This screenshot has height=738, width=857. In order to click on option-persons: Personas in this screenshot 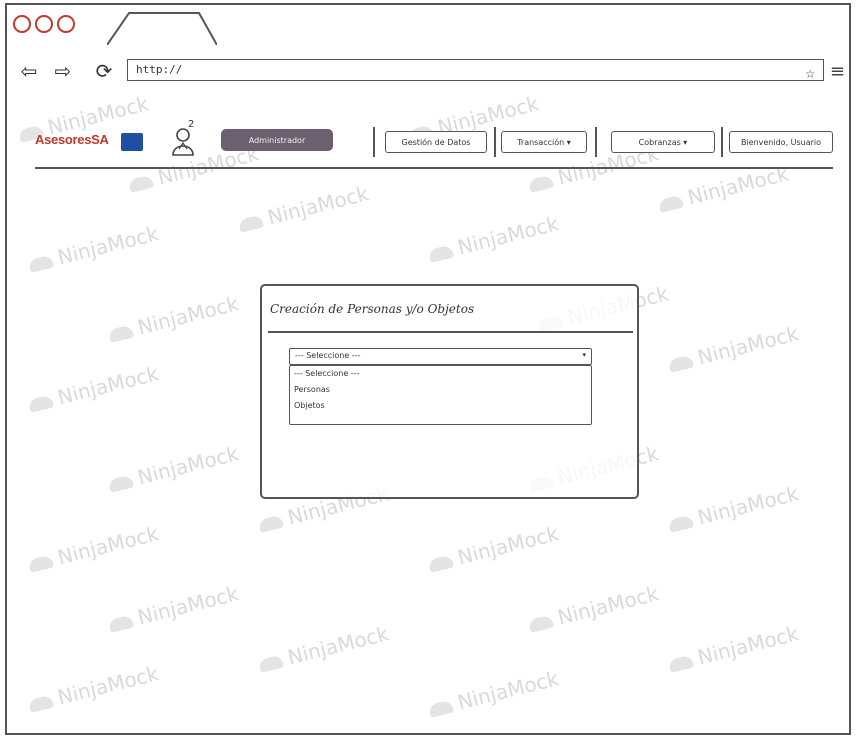, I will do `click(440, 390)`.